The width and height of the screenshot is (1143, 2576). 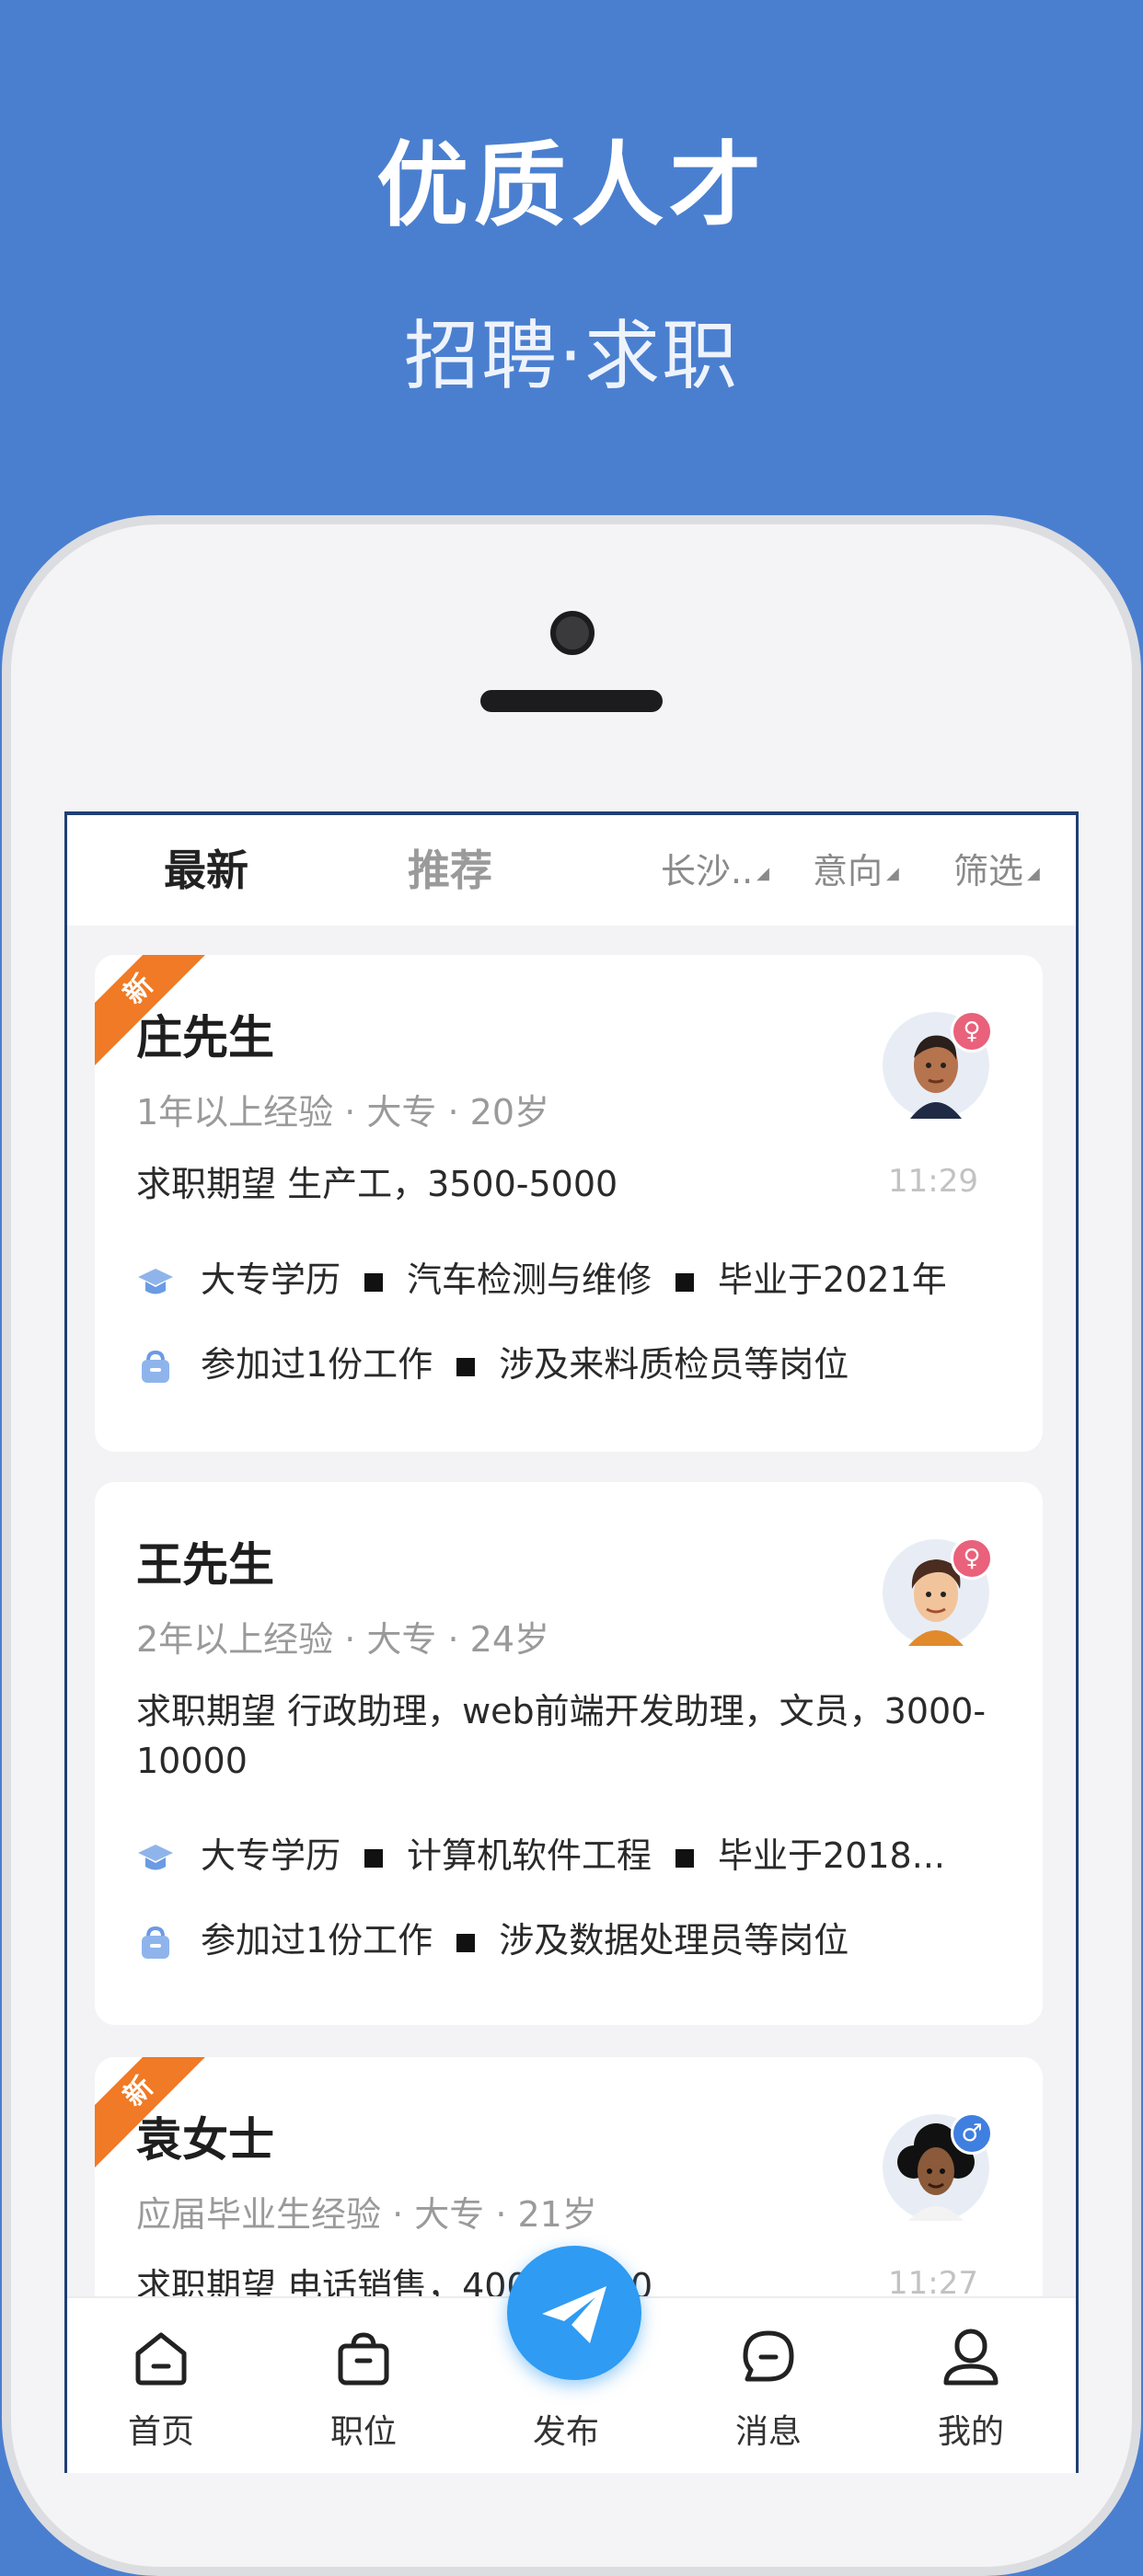 What do you see at coordinates (769, 2356) in the screenshot?
I see `message-icon` at bounding box center [769, 2356].